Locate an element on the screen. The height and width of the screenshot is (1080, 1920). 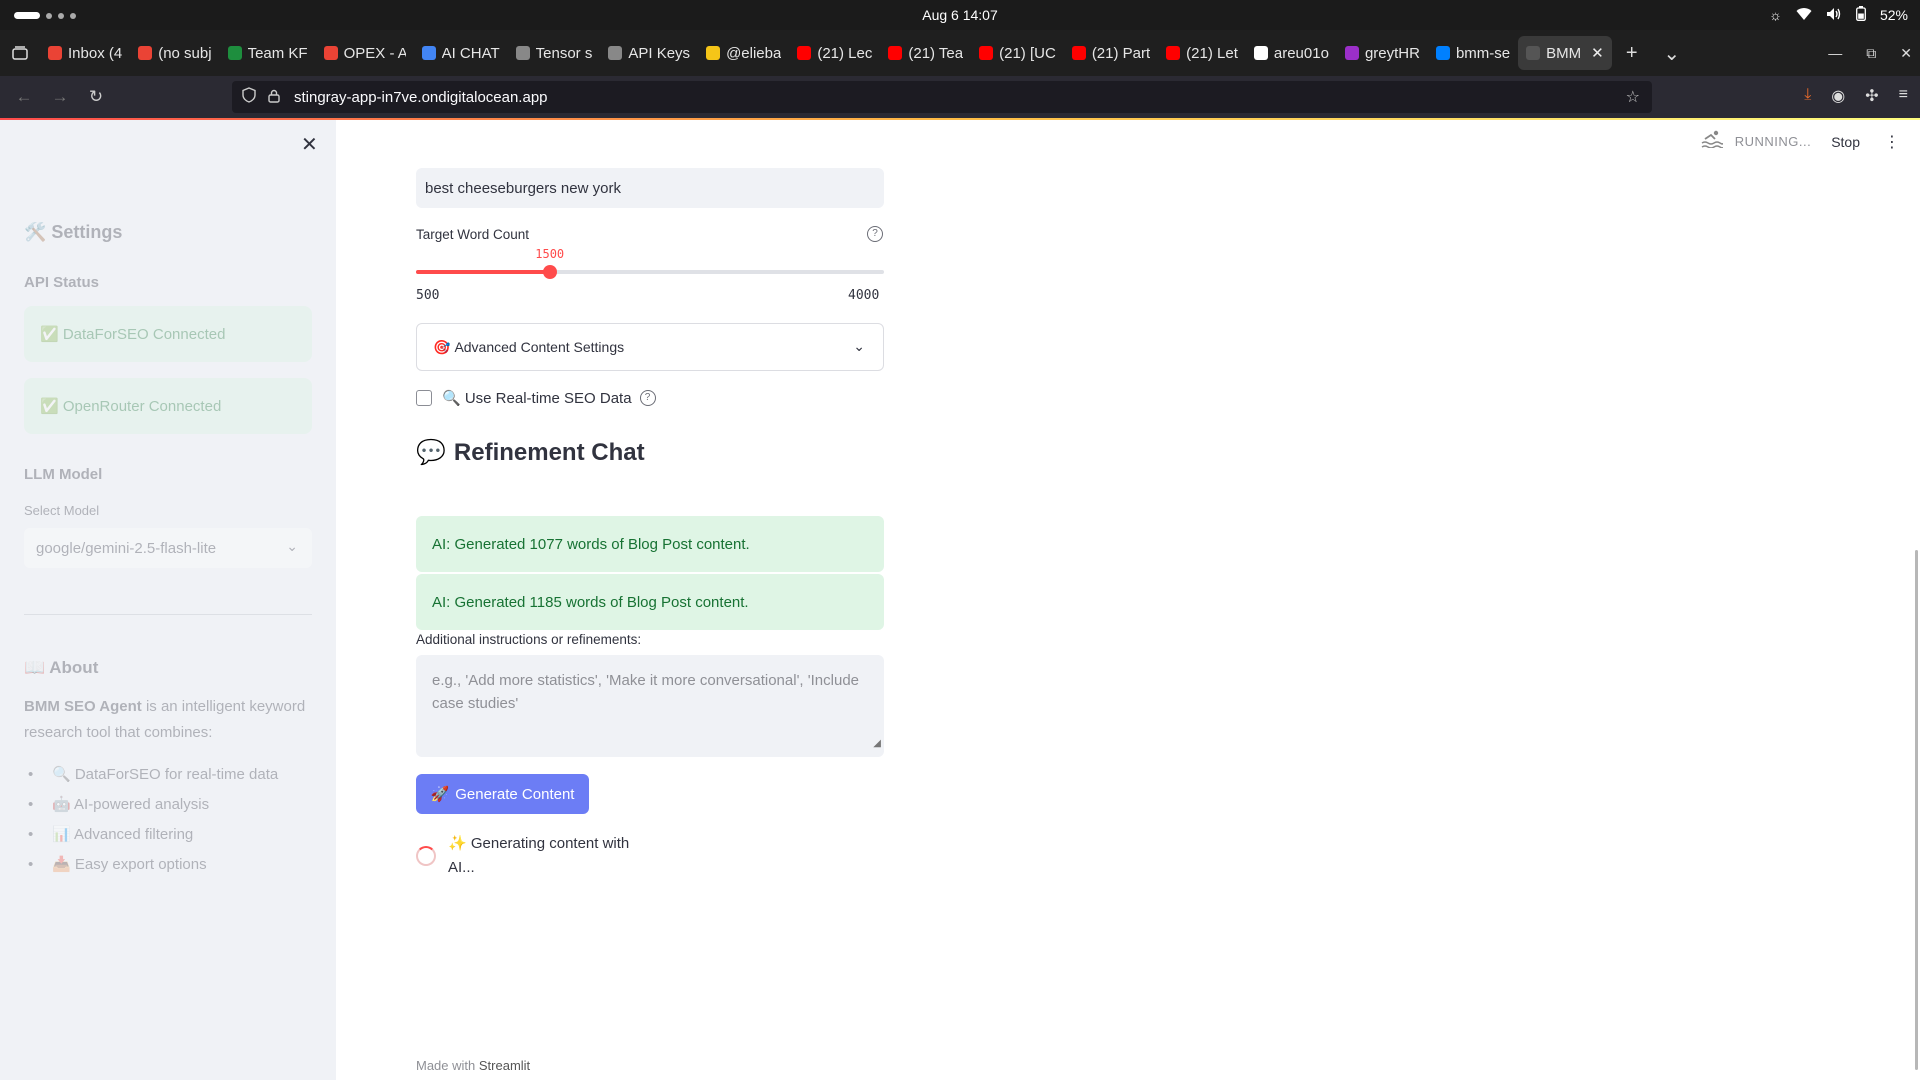
browser-tab: API Keys is located at coordinates (649, 53).